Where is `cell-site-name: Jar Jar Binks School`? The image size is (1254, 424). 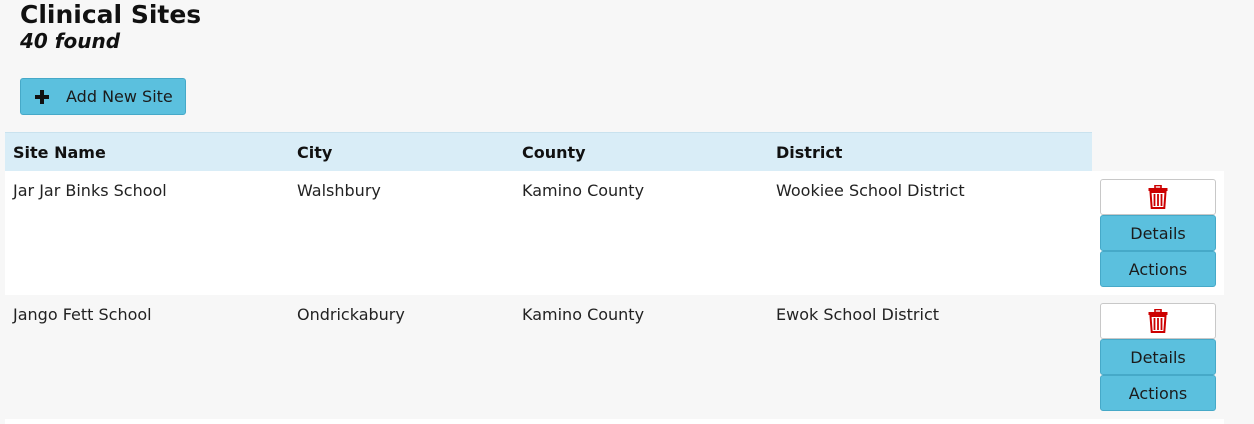 cell-site-name: Jar Jar Binks School is located at coordinates (90, 190).